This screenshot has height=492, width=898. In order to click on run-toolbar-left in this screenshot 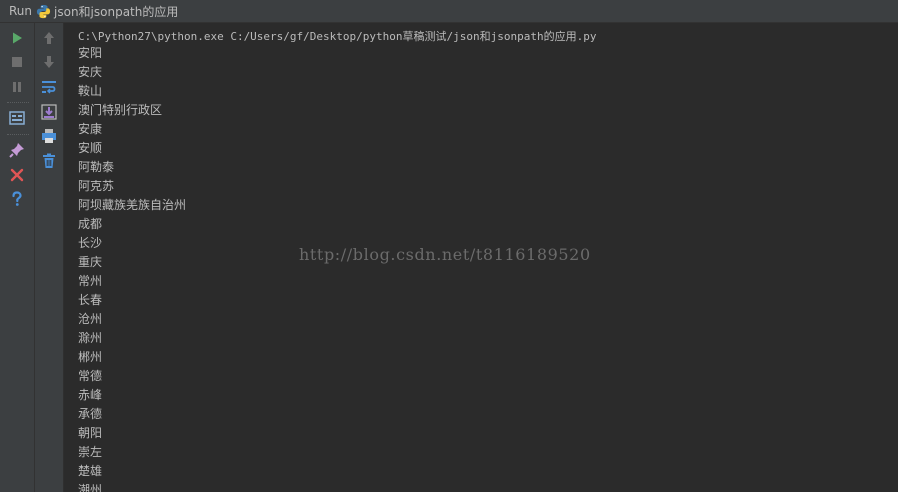, I will do `click(17, 257)`.